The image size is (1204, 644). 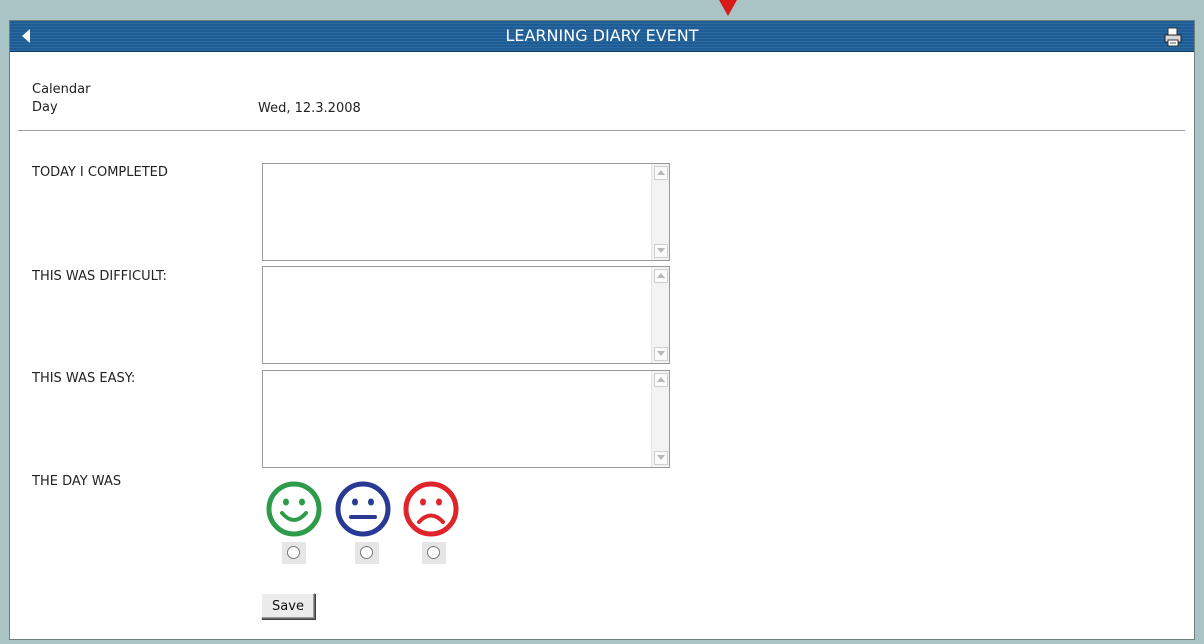 I want to click on difficult-field-frame, so click(x=466, y=315).